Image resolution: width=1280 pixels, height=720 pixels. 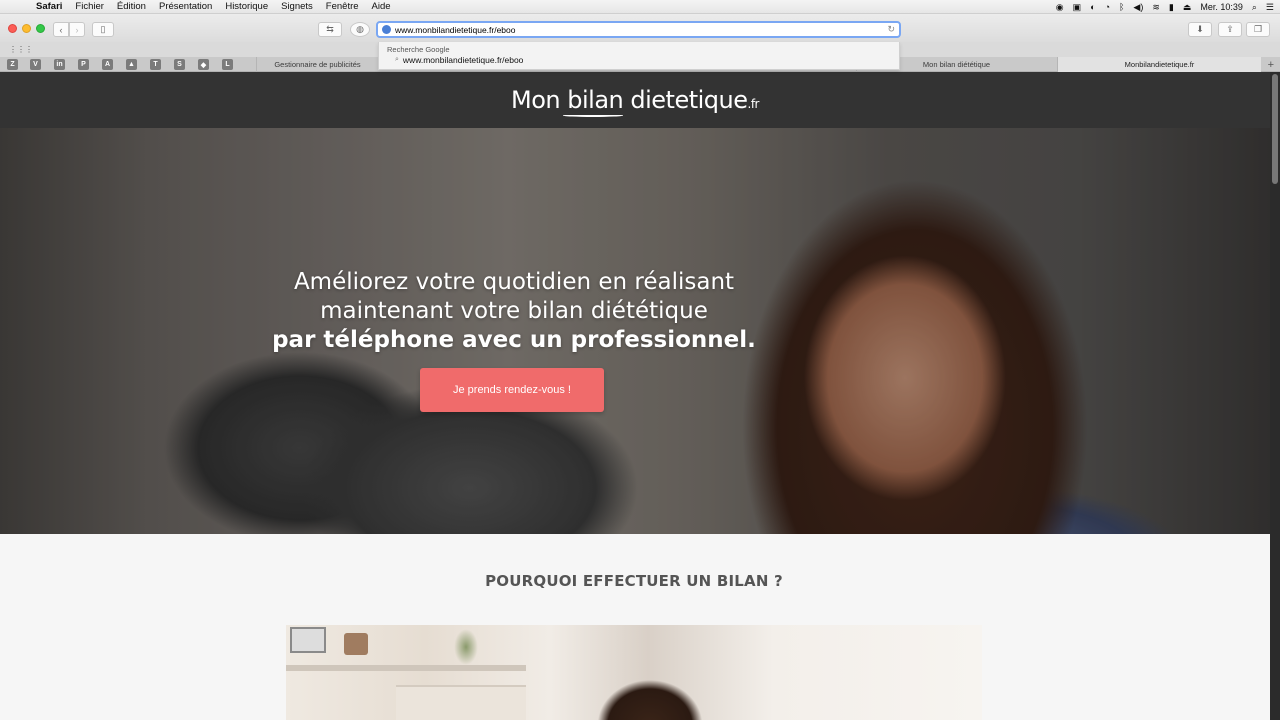 I want to click on autocomplete-suggestion: ⌕ www.monbilandietetique.fr/eboo, so click(x=459, y=60).